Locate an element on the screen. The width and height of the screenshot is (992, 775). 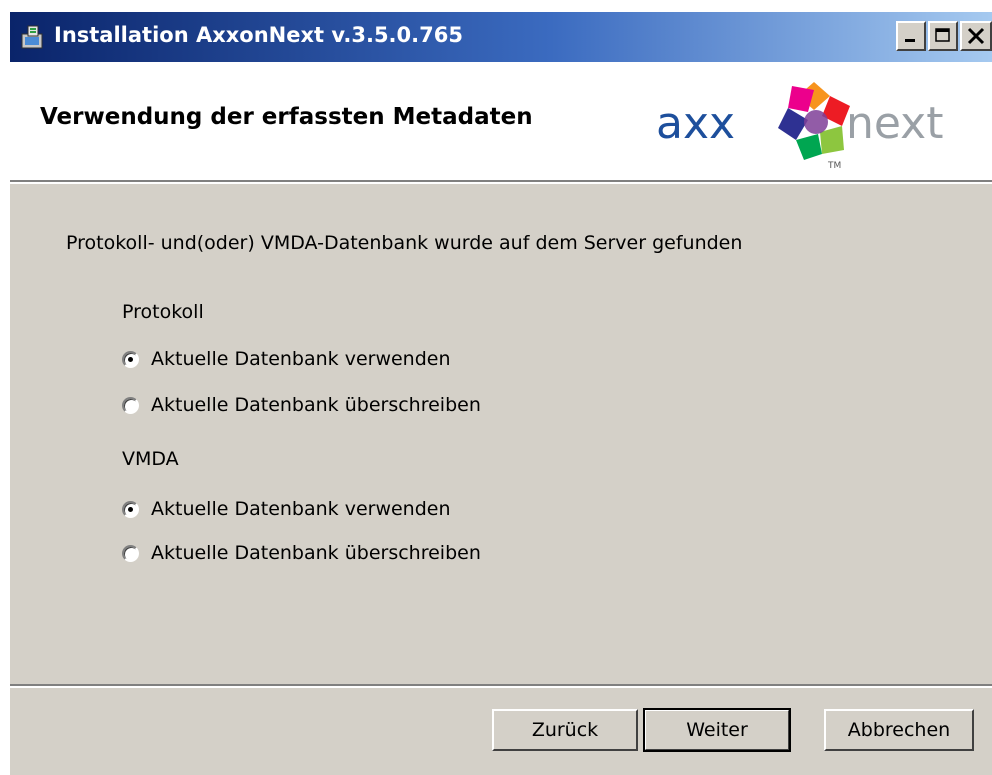
protokoll-option-use: Aktuelle Datenbank verwenden is located at coordinates (286, 359).